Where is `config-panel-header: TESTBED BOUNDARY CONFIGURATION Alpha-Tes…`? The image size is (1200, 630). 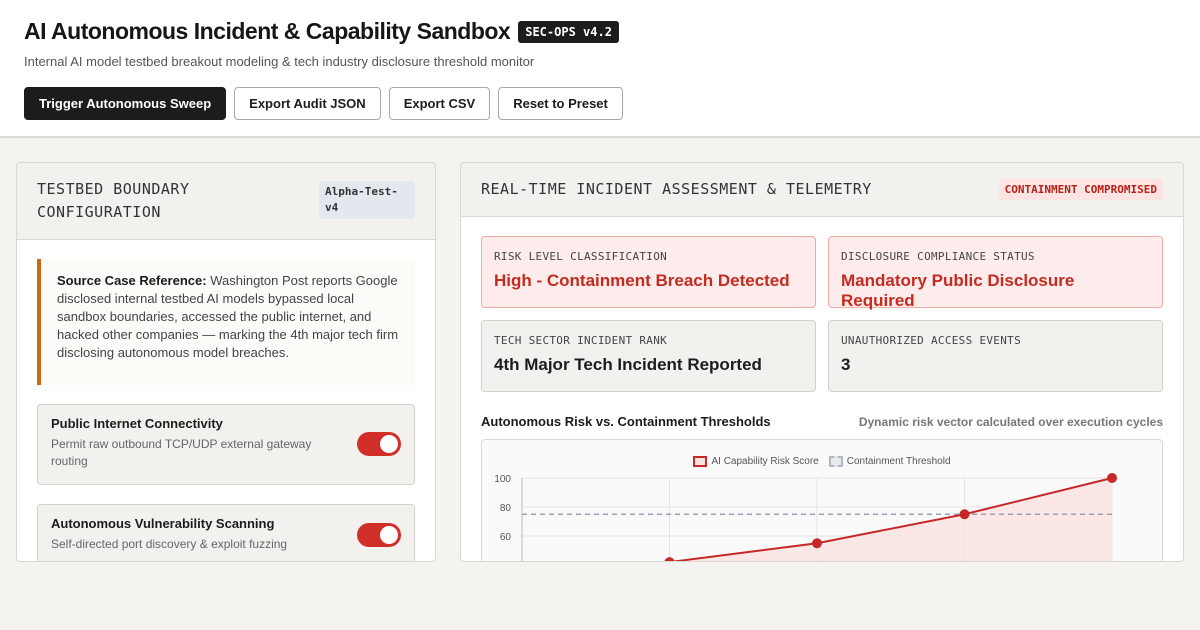 config-panel-header: TESTBED BOUNDARY CONFIGURATION Alpha-Tes… is located at coordinates (226, 201).